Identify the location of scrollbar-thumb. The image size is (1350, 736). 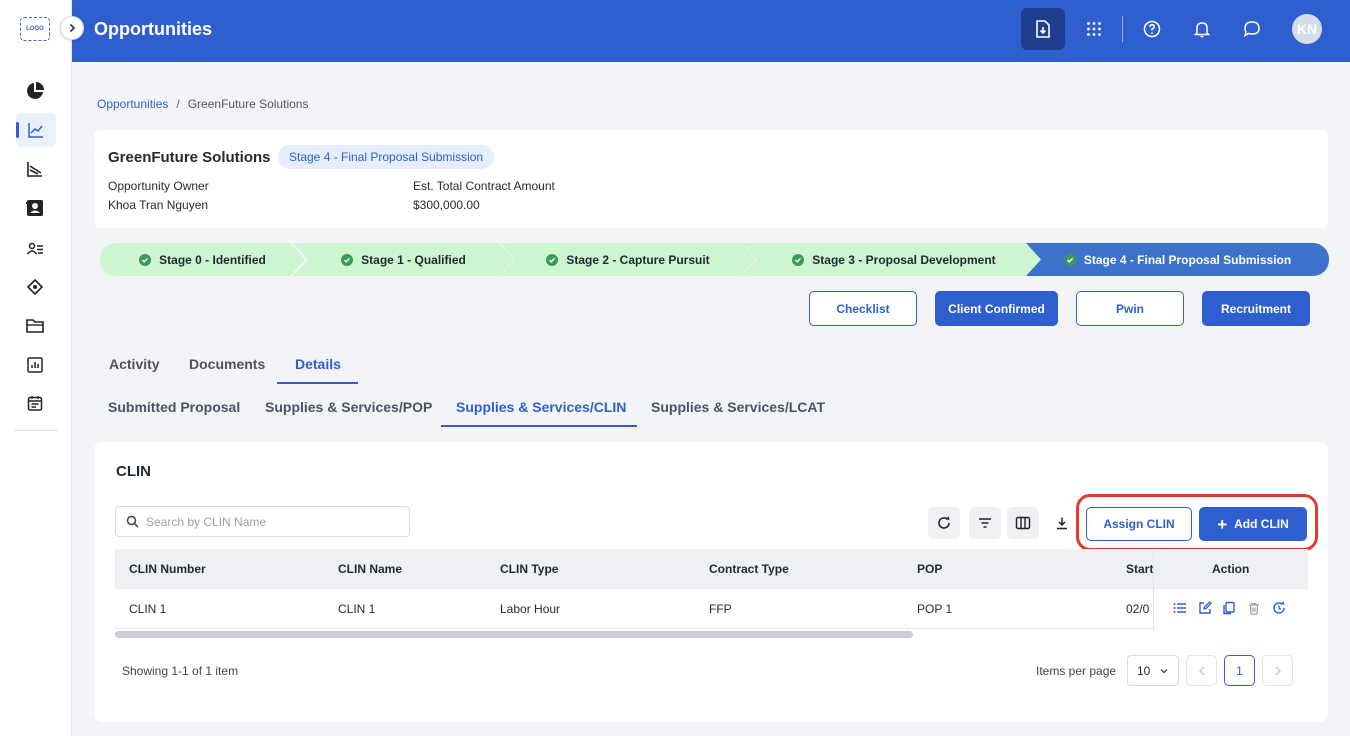
(514, 634).